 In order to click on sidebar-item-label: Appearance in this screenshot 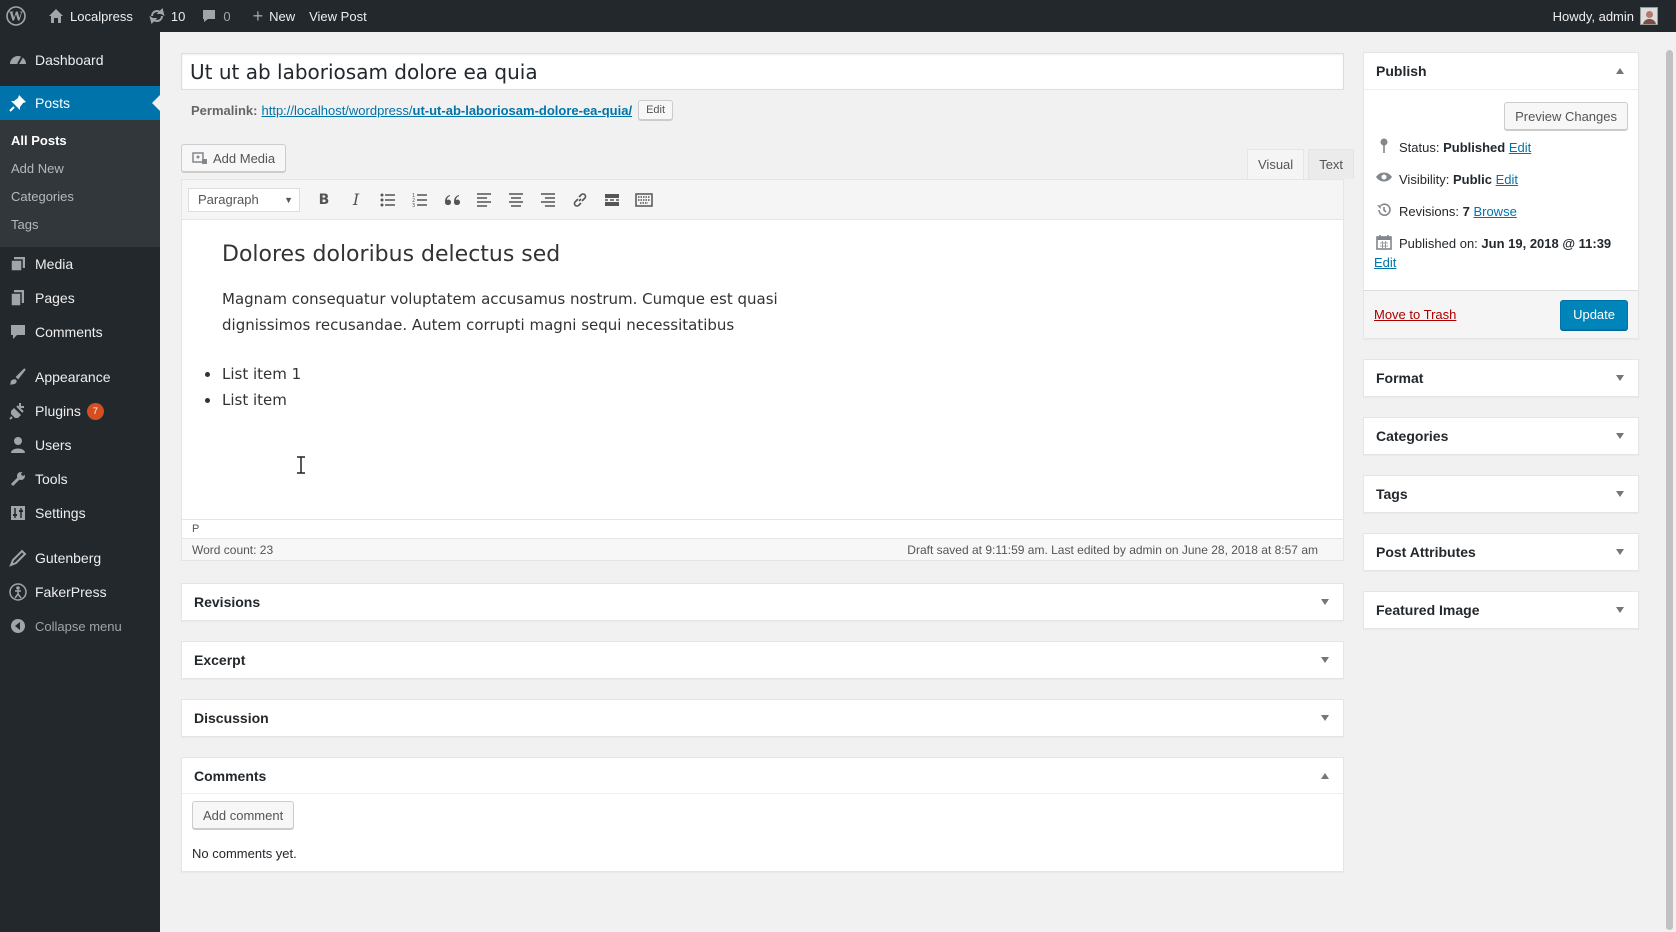, I will do `click(73, 377)`.